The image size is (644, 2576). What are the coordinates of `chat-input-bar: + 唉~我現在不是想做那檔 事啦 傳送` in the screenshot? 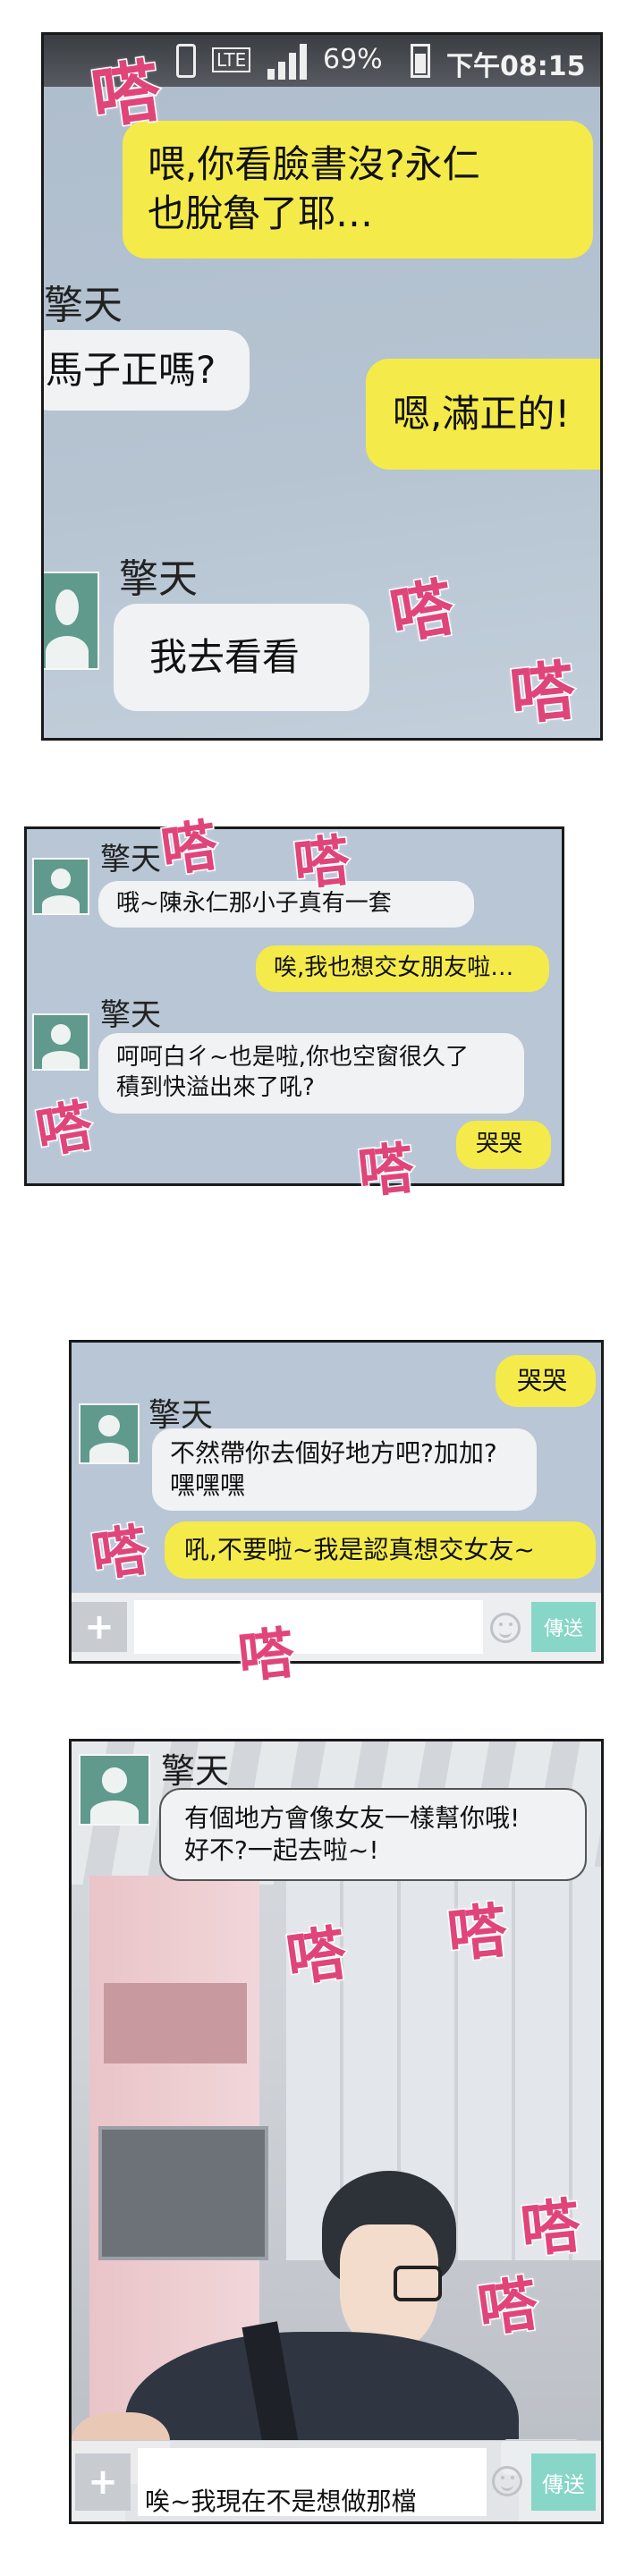 It's located at (336, 2480).